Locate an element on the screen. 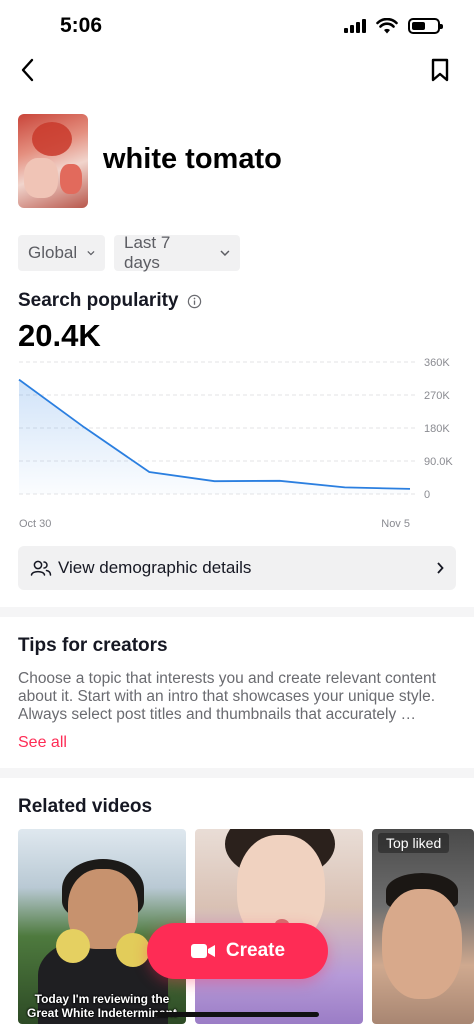  region-filter-label: Global is located at coordinates (53, 252).